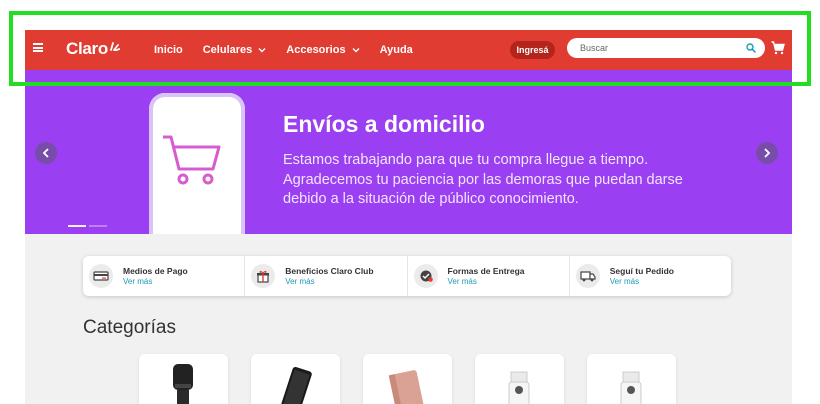 The height and width of the screenshot is (404, 820). What do you see at coordinates (329, 271) in the screenshot?
I see `feature-title: Beneficios Claro Club` at bounding box center [329, 271].